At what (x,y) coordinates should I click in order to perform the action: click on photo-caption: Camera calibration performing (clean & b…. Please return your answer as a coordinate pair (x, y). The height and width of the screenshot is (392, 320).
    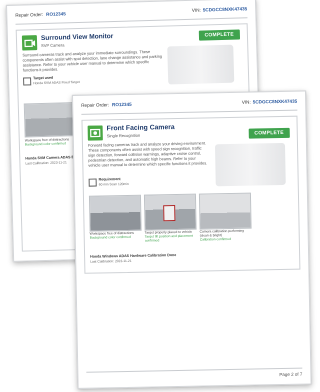
    Looking at the image, I should click on (222, 235).